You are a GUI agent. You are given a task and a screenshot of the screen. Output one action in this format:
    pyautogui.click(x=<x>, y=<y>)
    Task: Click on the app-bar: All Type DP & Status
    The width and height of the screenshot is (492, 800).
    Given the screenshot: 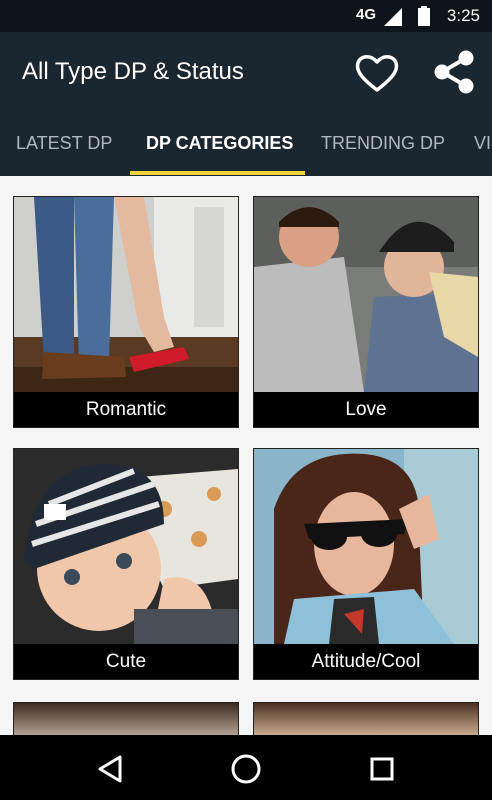 What is the action you would take?
    pyautogui.click(x=246, y=73)
    